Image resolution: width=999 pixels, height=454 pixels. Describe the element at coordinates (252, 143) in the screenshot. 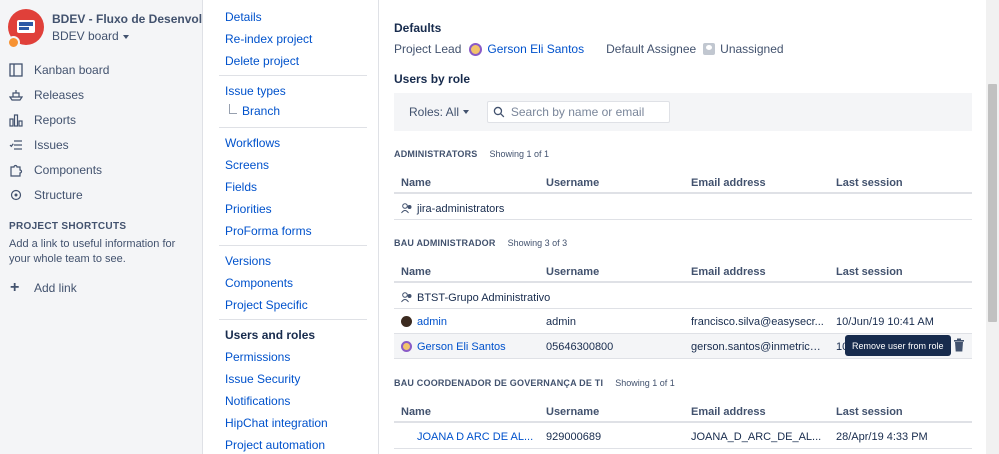

I see `nav-workflows: Workflows` at that location.